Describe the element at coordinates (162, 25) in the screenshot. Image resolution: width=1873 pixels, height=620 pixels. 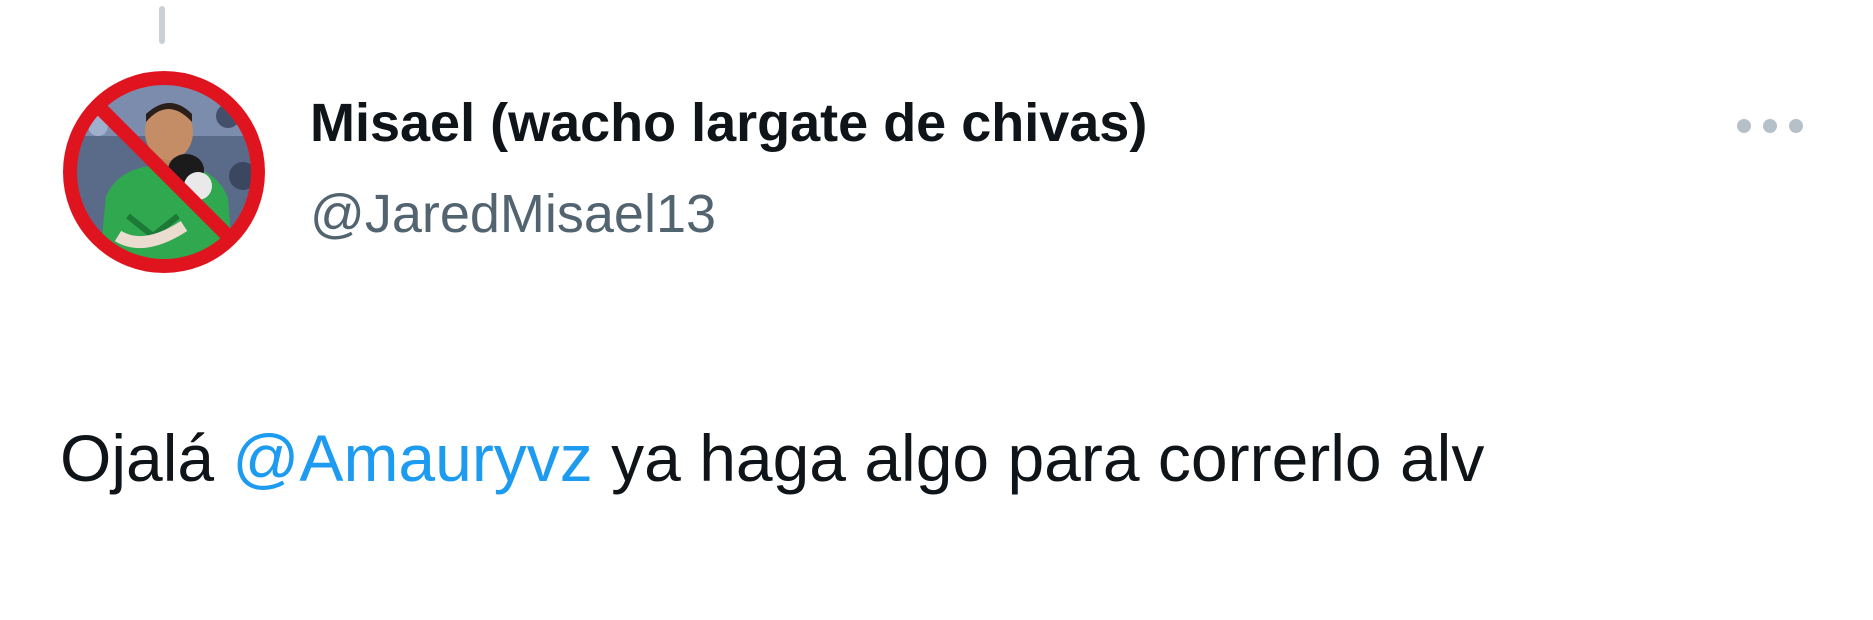
I see `thread-connector-line` at that location.